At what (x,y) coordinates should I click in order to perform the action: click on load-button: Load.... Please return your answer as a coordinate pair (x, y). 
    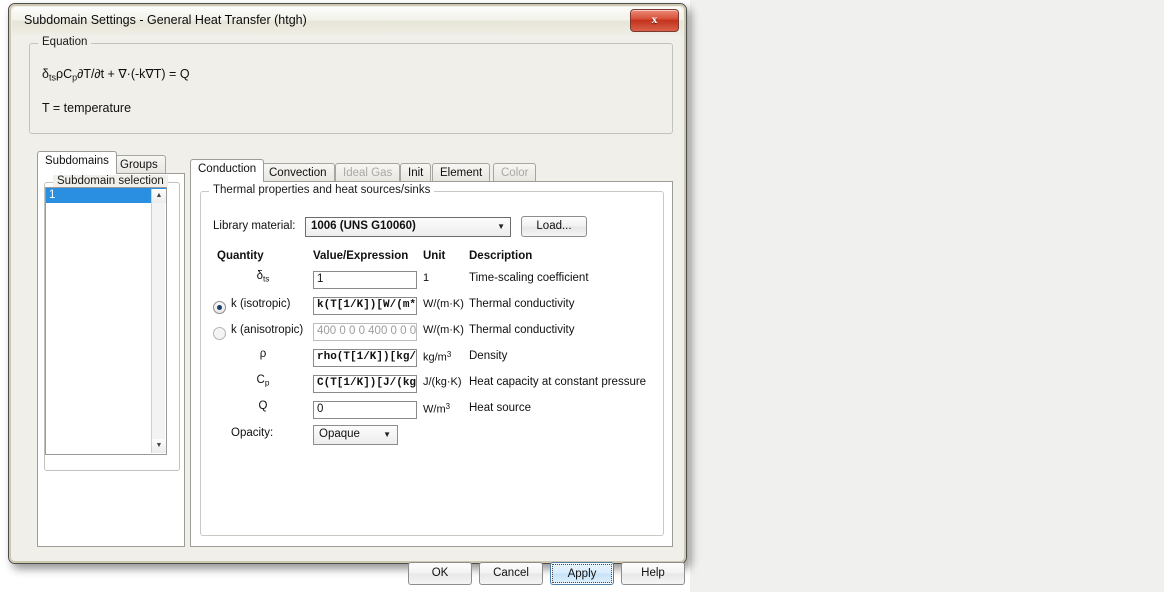
    Looking at the image, I should click on (554, 226).